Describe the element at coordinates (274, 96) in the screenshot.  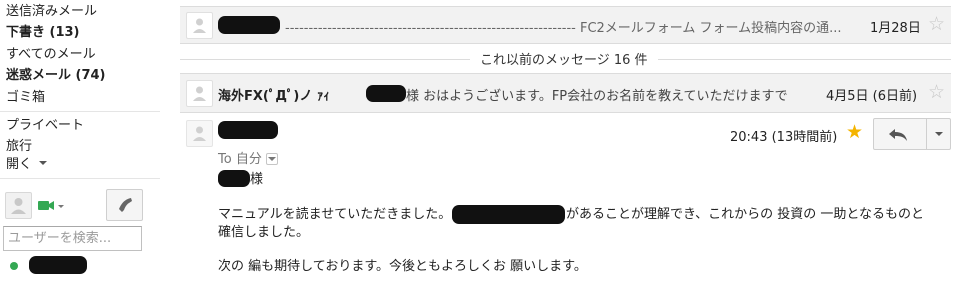
I see `sender-name: 海外FX(ﾟДﾟ)ノ ｧｨ` at that location.